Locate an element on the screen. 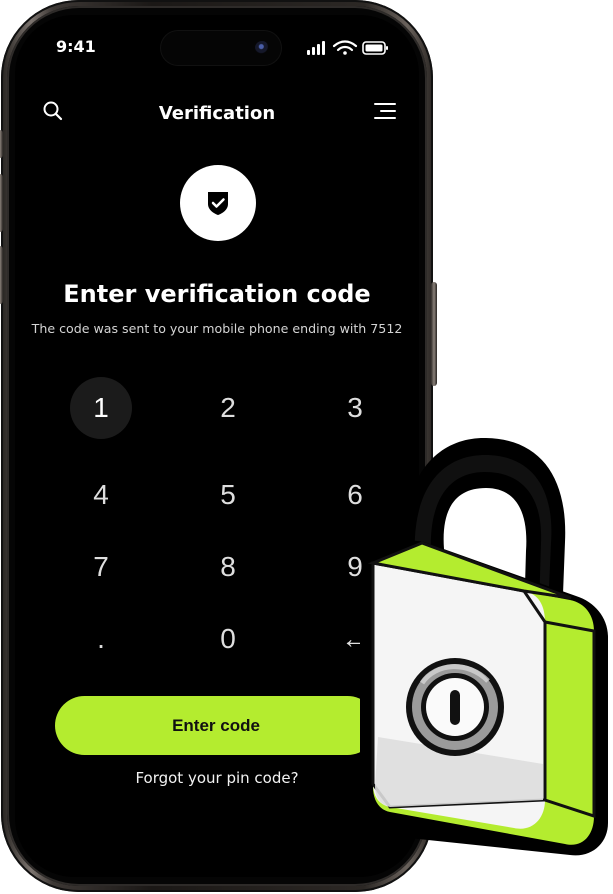 The height and width of the screenshot is (894, 613). phone-action-button is located at coordinates (1, 144).